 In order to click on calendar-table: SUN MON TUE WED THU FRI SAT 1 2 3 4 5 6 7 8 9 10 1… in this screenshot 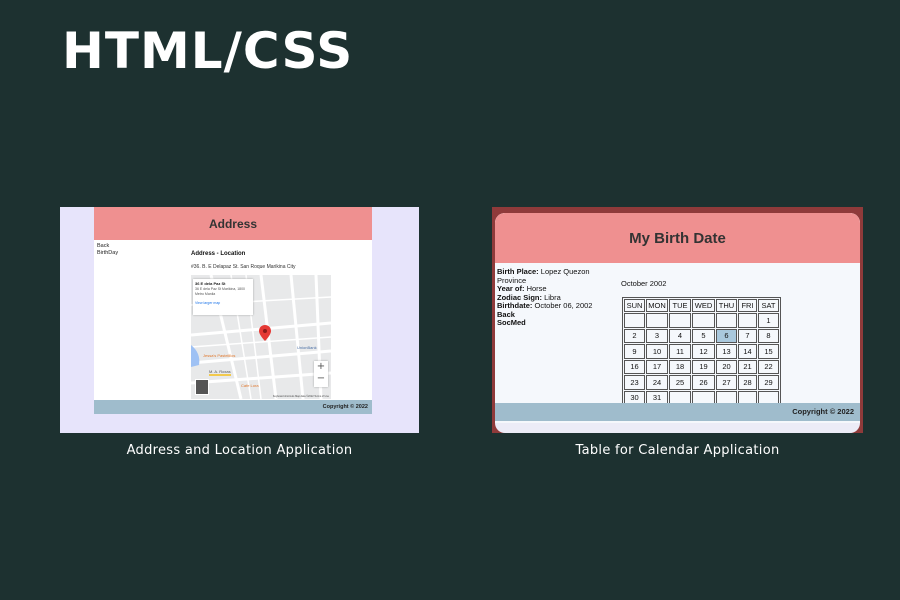, I will do `click(701, 352)`.